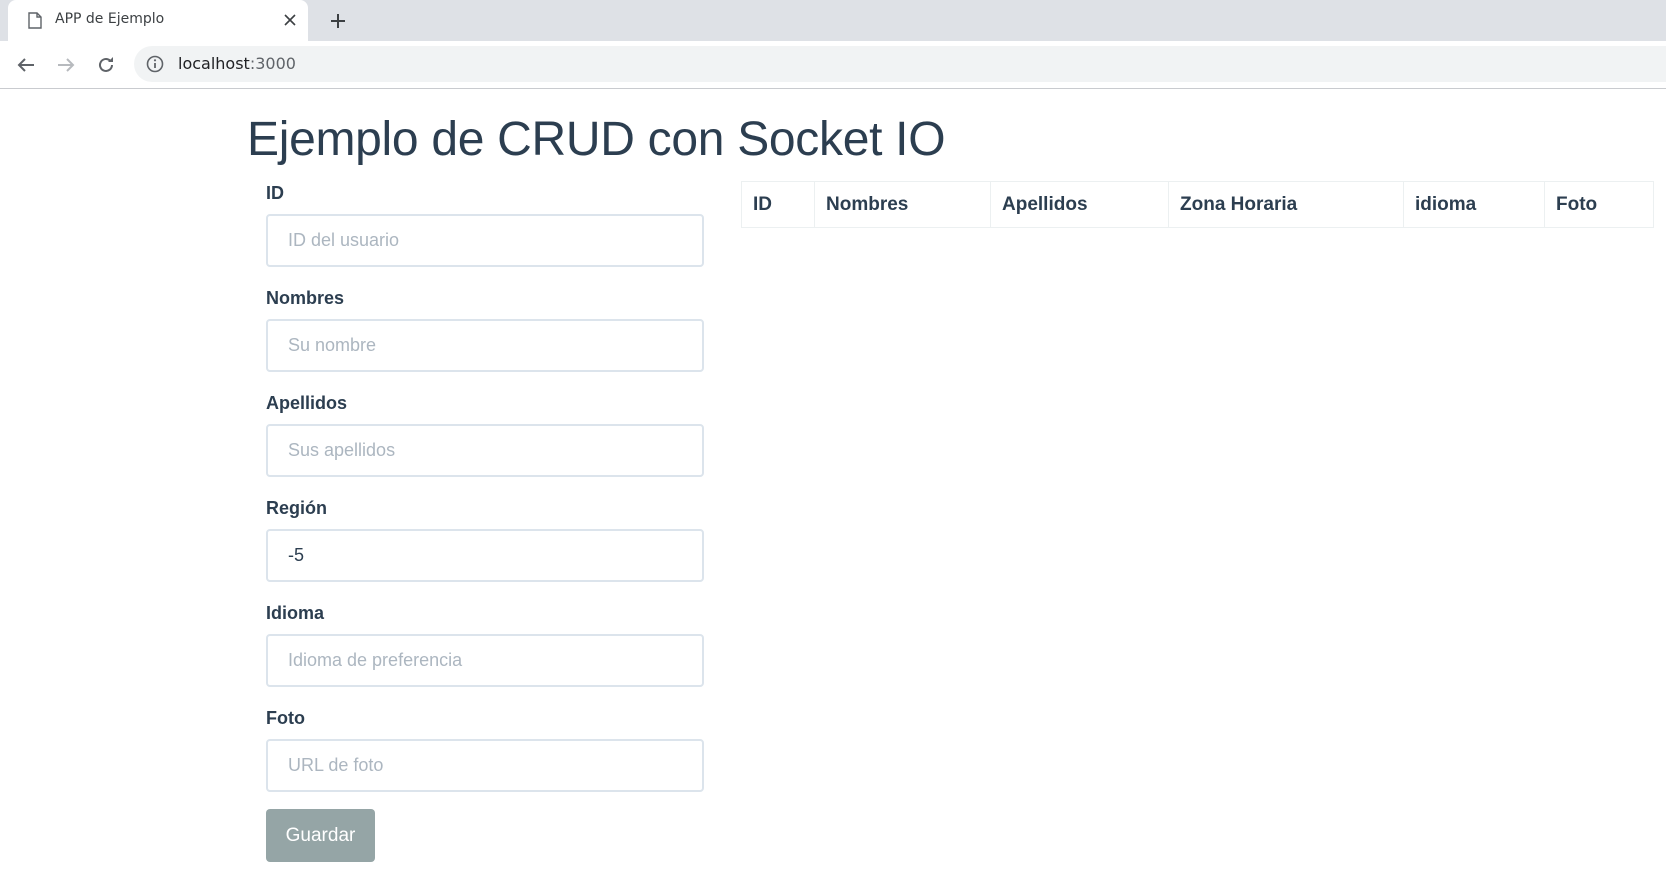 The height and width of the screenshot is (894, 1666). I want to click on id-label: ID, so click(275, 193).